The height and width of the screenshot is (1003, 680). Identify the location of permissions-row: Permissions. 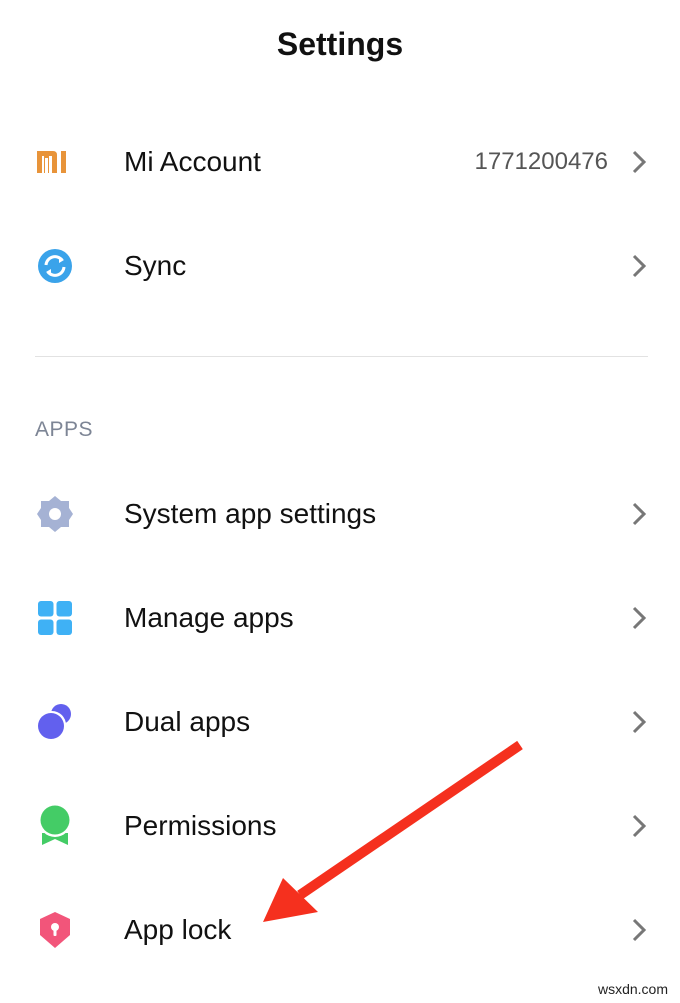
(340, 826).